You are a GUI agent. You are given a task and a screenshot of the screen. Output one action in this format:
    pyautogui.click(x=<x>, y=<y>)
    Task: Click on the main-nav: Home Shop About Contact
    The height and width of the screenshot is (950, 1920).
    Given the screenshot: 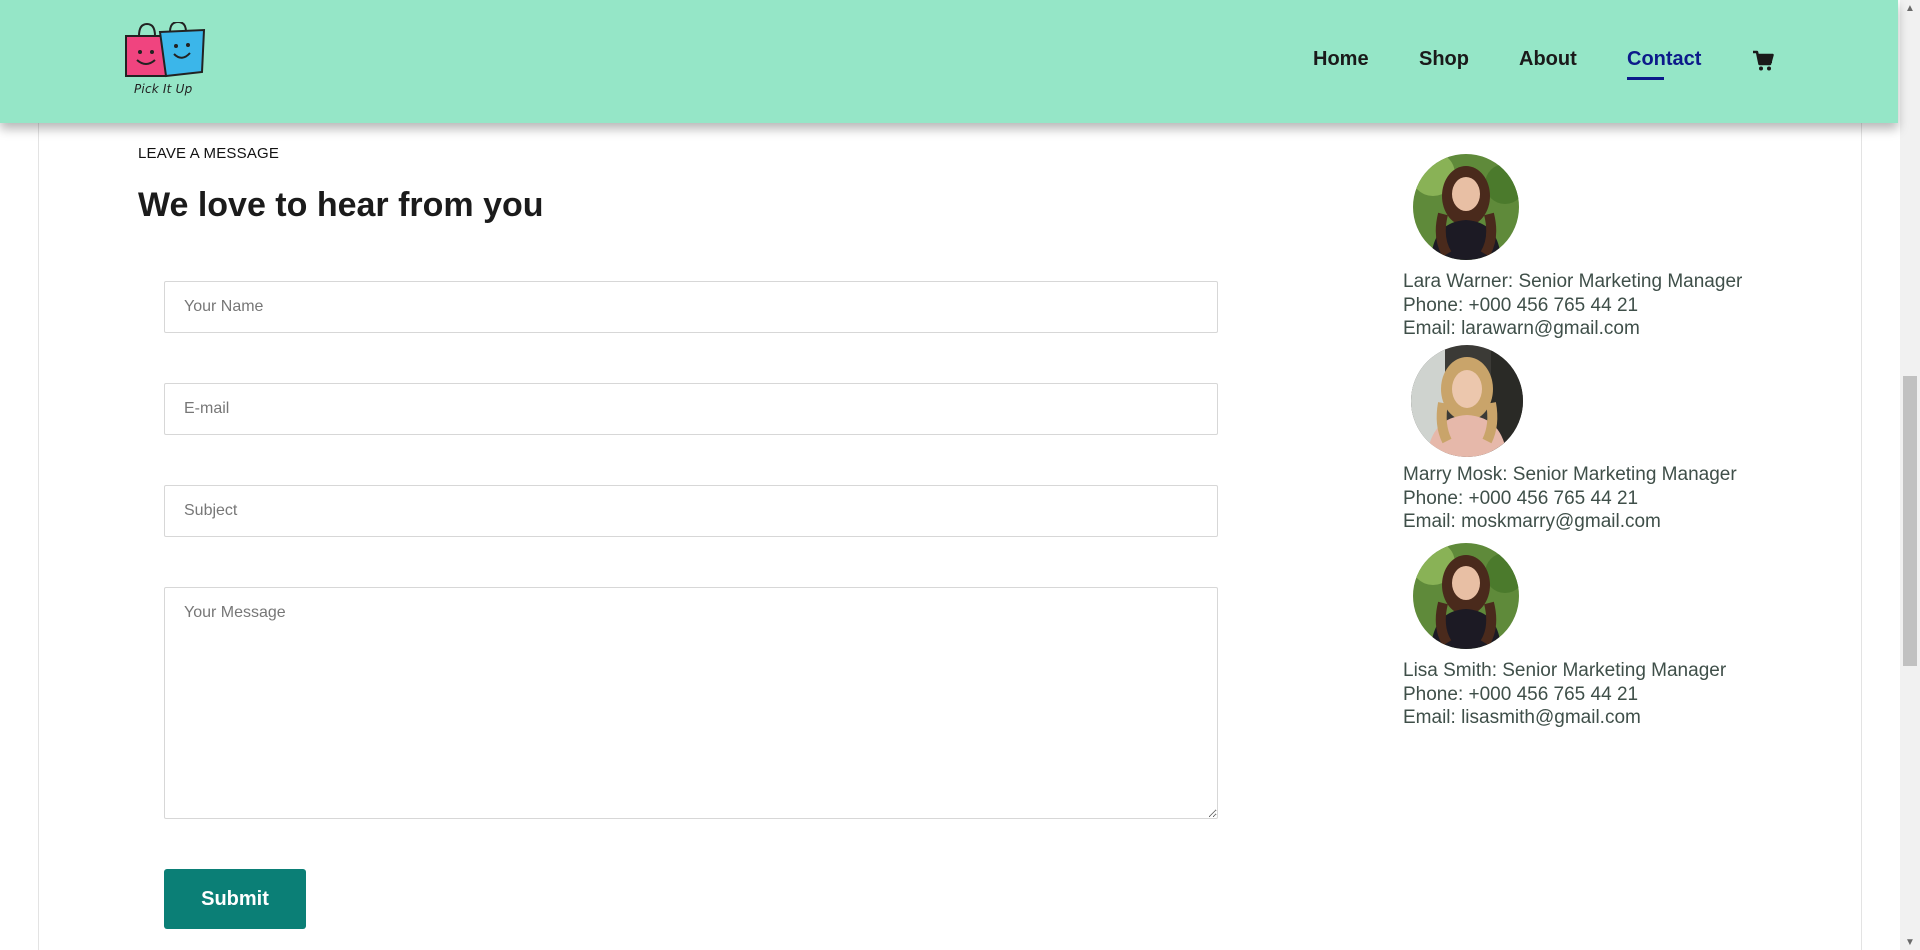 What is the action you would take?
    pyautogui.click(x=949, y=64)
    